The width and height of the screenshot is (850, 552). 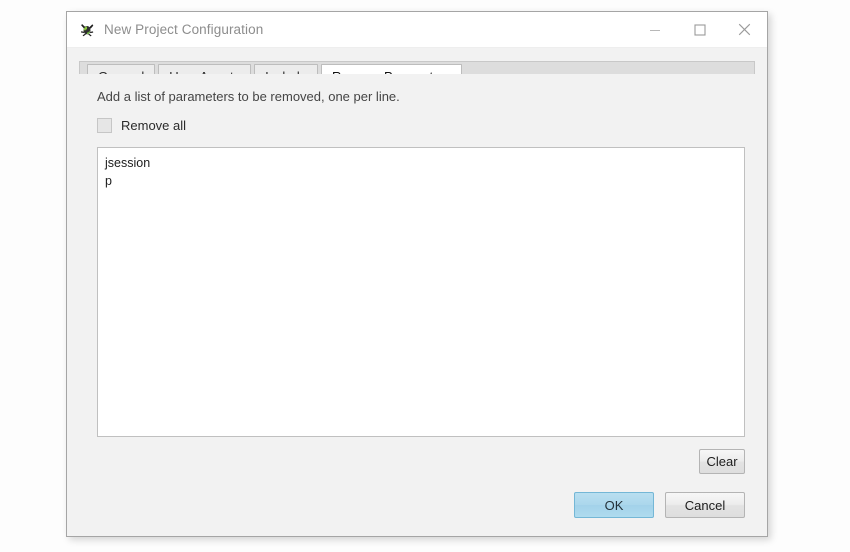 I want to click on minimize-icon, so click(x=654, y=30).